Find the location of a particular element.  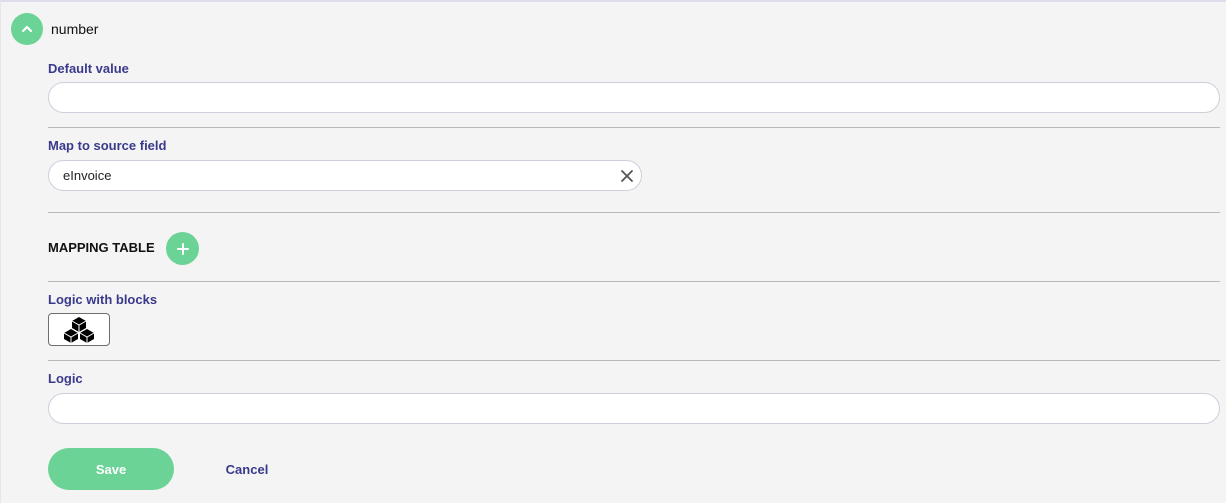

chevron-up-icon is located at coordinates (27, 29).